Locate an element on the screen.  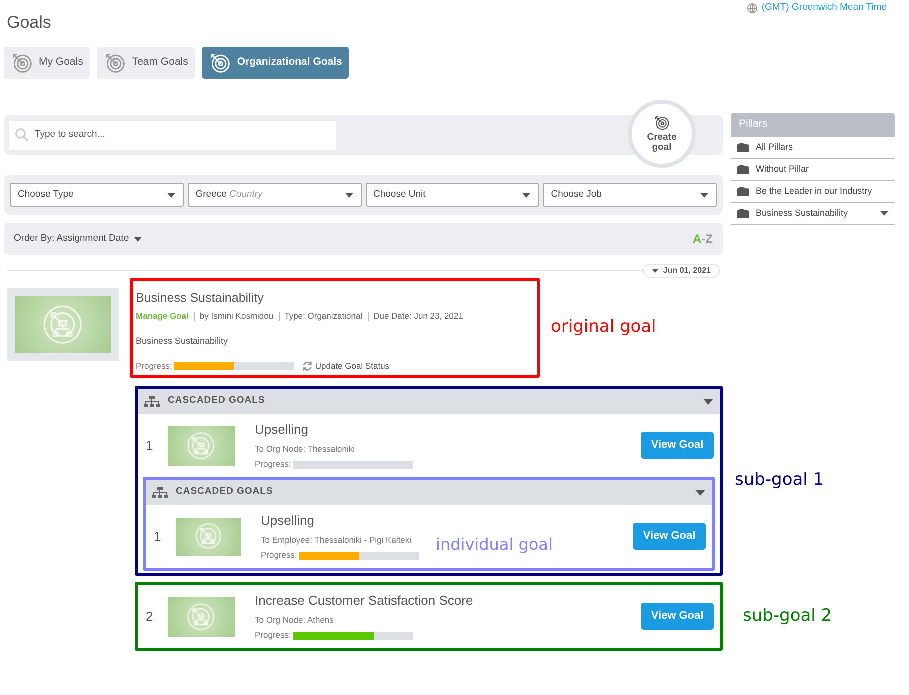
item-number: 2 is located at coordinates (150, 617).